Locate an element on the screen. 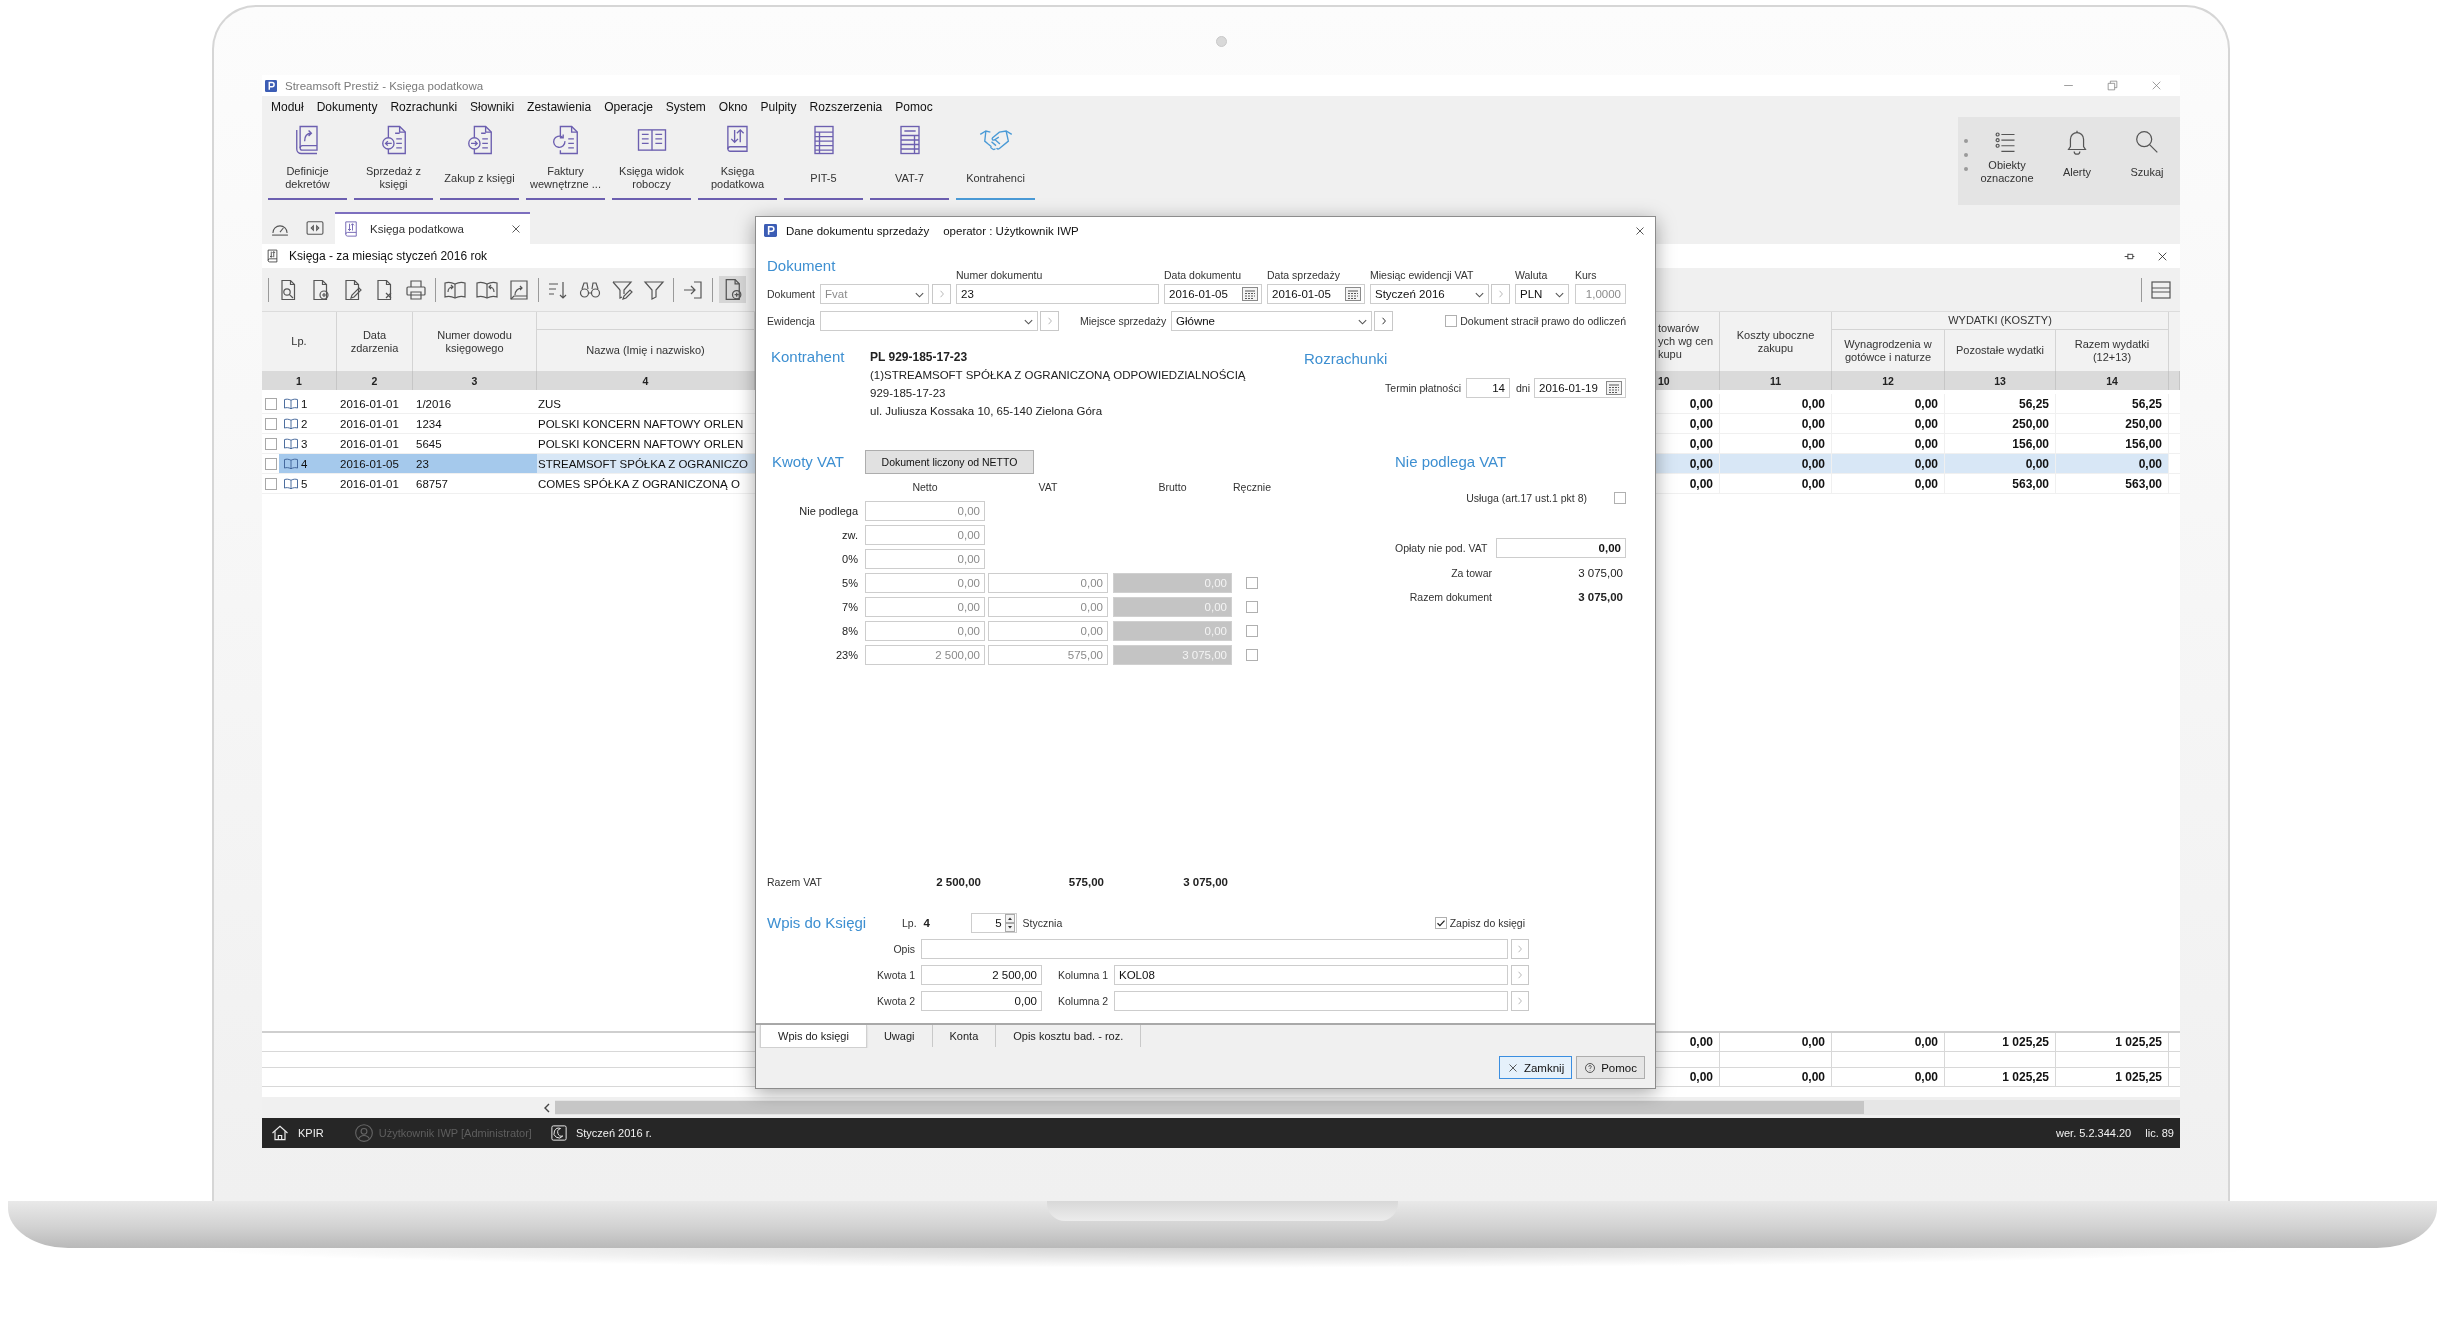 This screenshot has height=1333, width=2450. ribbon-button: Kontrahenci is located at coordinates (995, 160).